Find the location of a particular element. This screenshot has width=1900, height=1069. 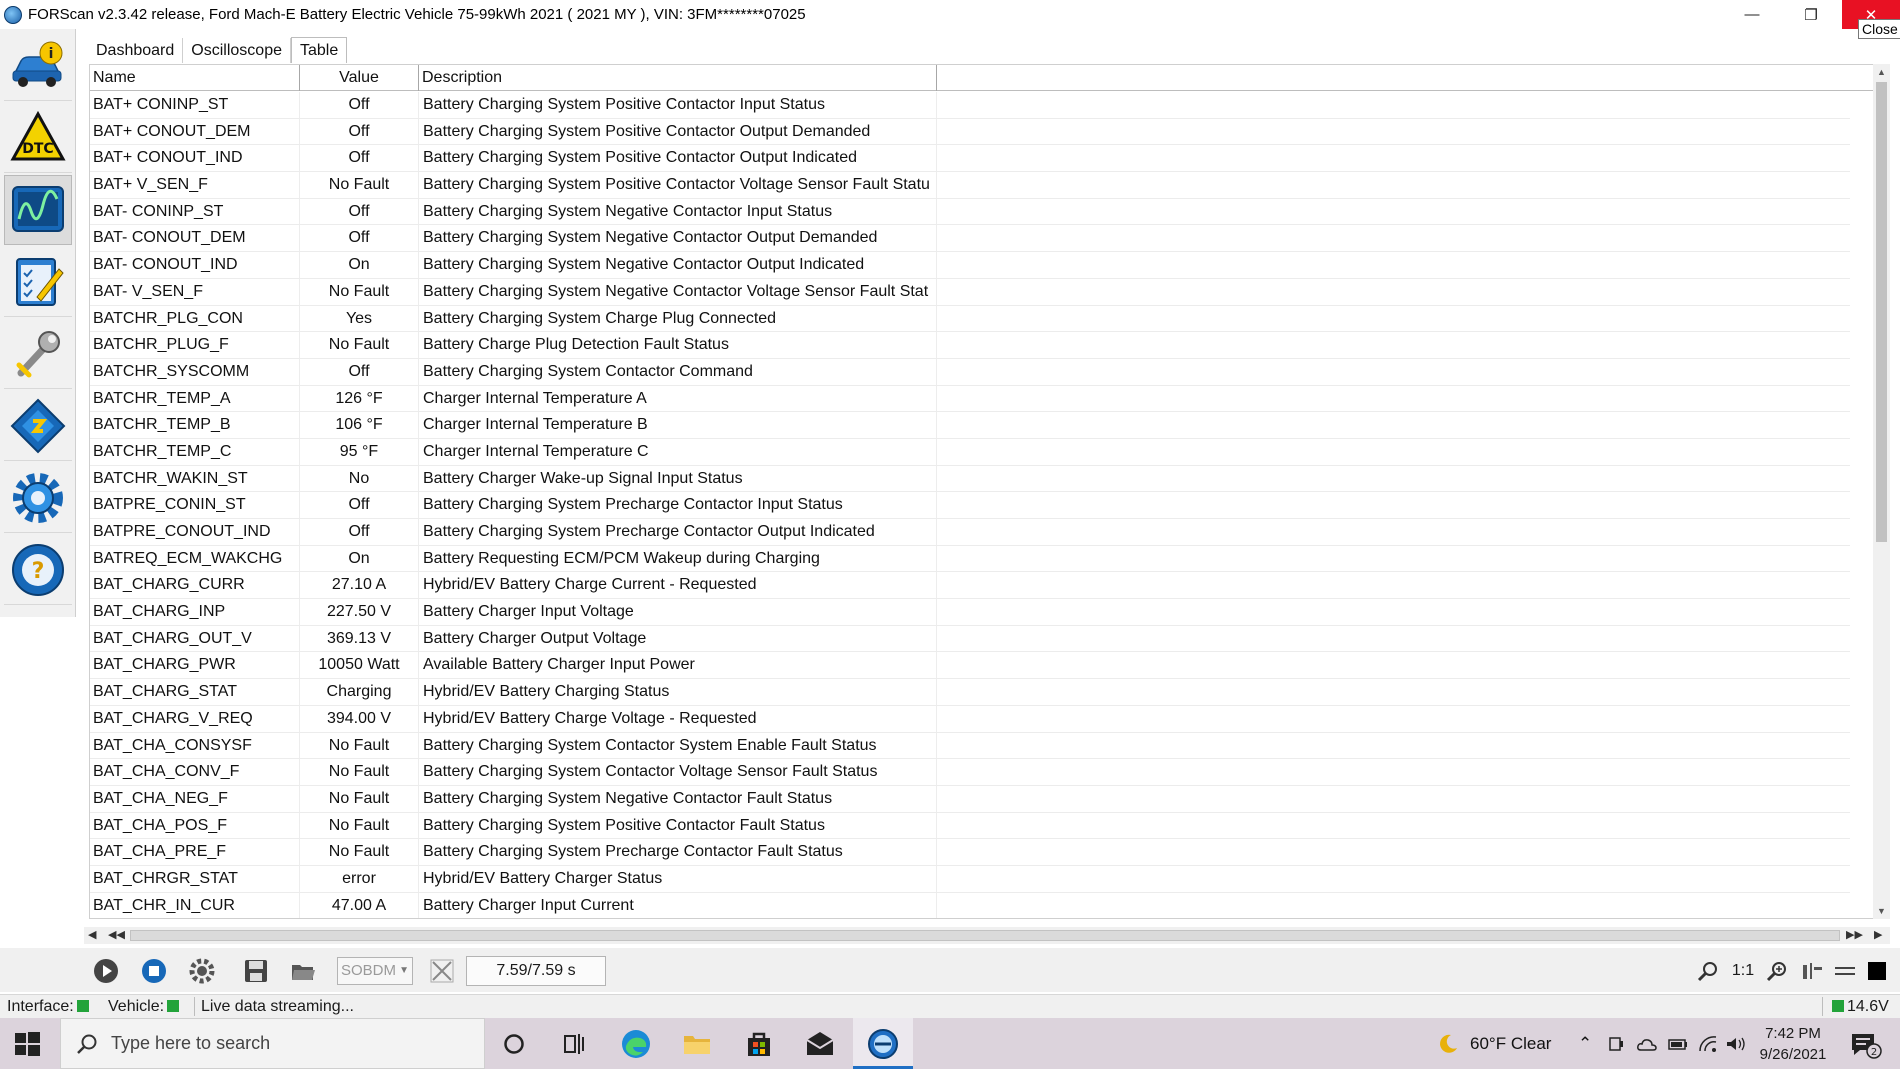

open-button is located at coordinates (303, 971).